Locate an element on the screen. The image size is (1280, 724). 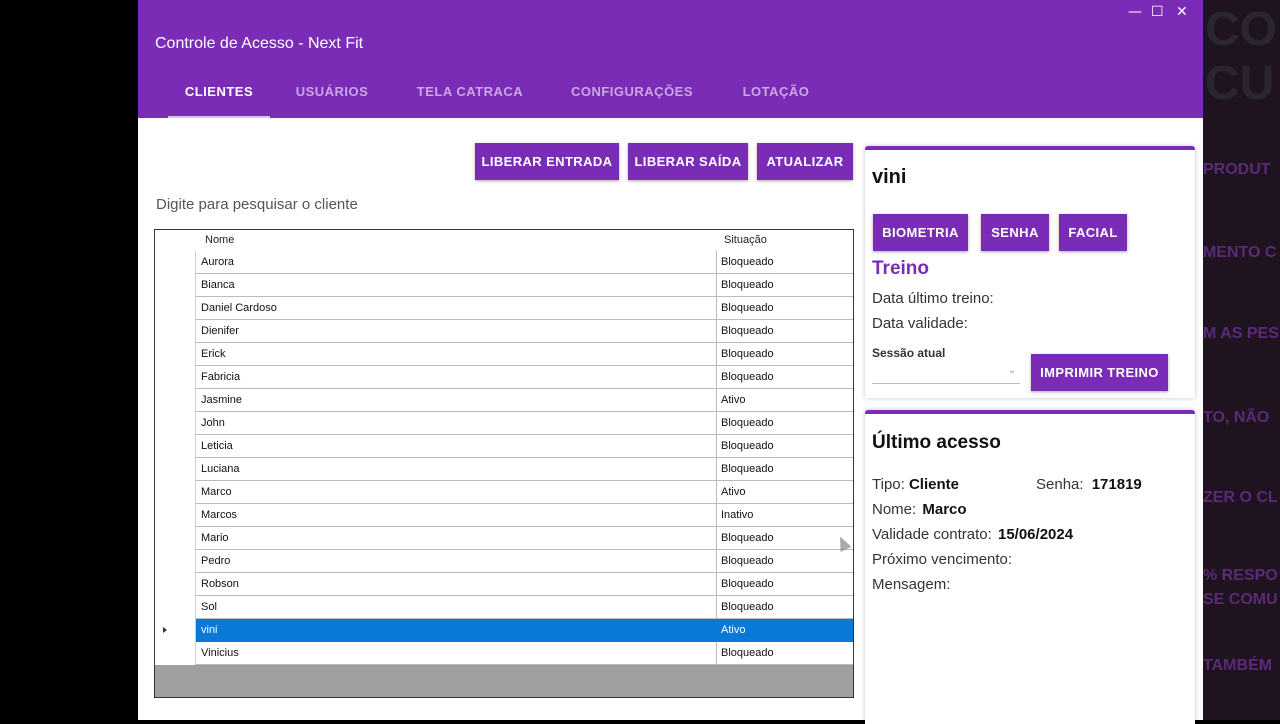
table-row: Robson Bloqueado is located at coordinates (504, 584).